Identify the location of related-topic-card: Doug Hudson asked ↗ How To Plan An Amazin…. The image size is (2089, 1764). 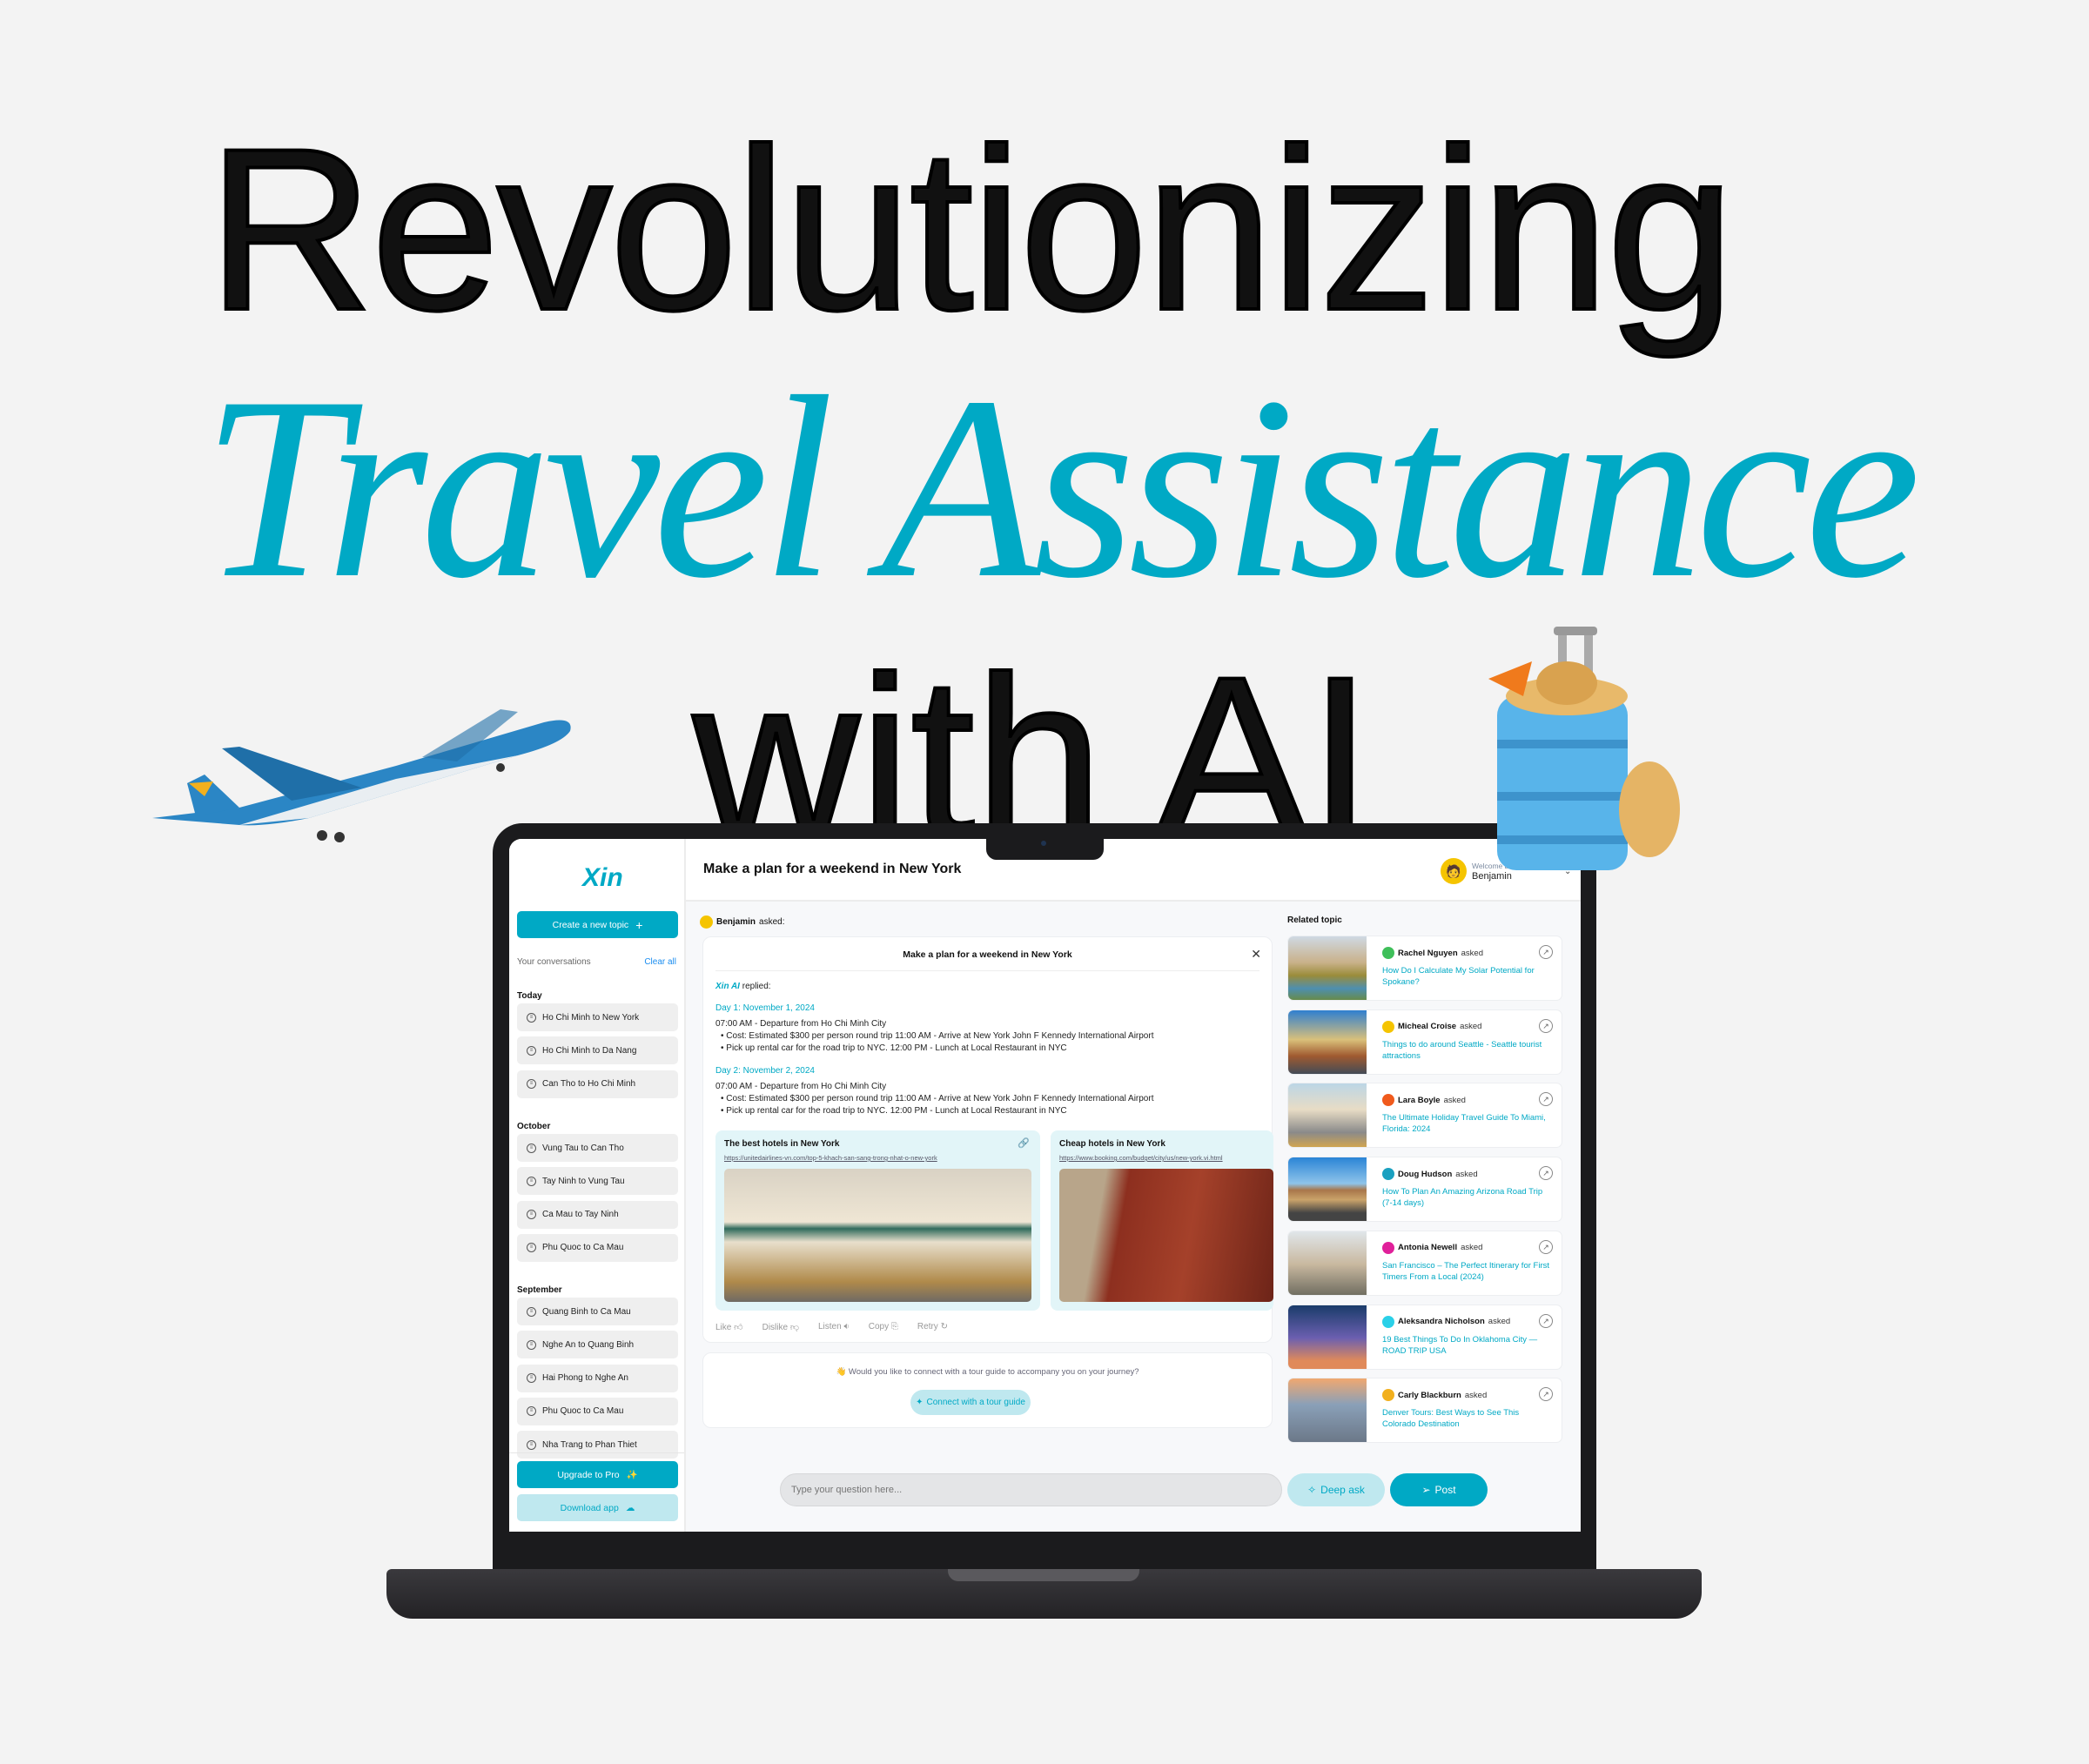
(1424, 1190).